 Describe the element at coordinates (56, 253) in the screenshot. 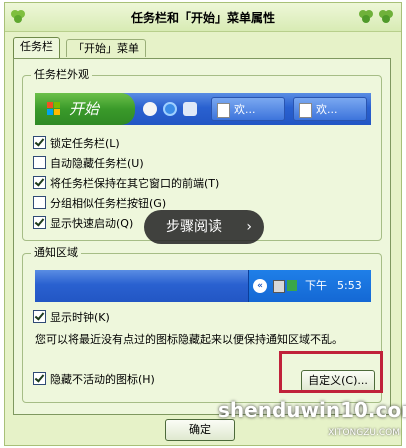

I see `group-label: 通知区域` at that location.